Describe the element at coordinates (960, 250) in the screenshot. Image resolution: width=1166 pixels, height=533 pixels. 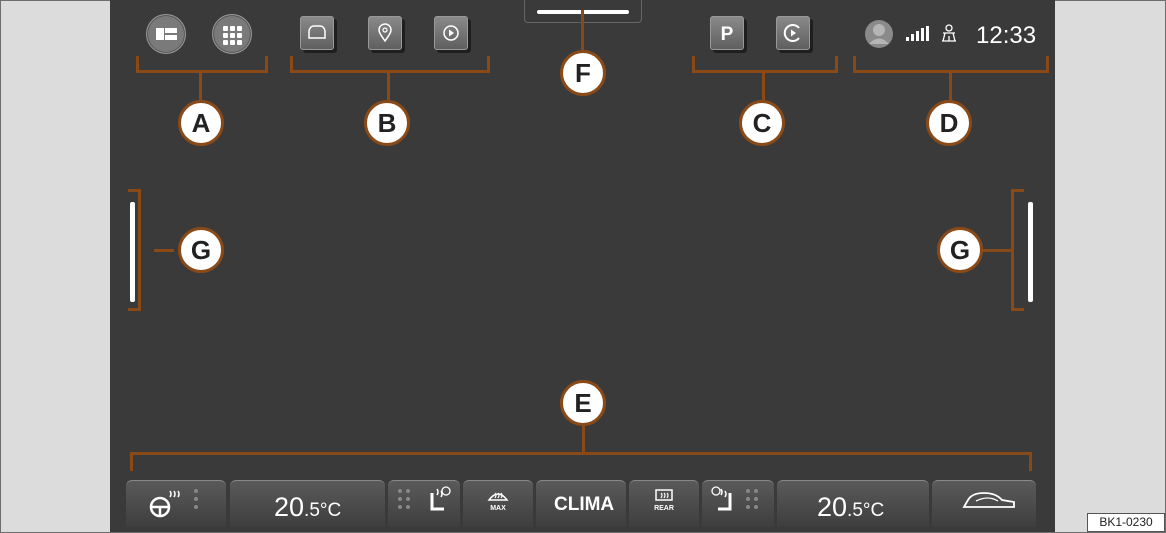
I see `callout-g-right: G` at that location.